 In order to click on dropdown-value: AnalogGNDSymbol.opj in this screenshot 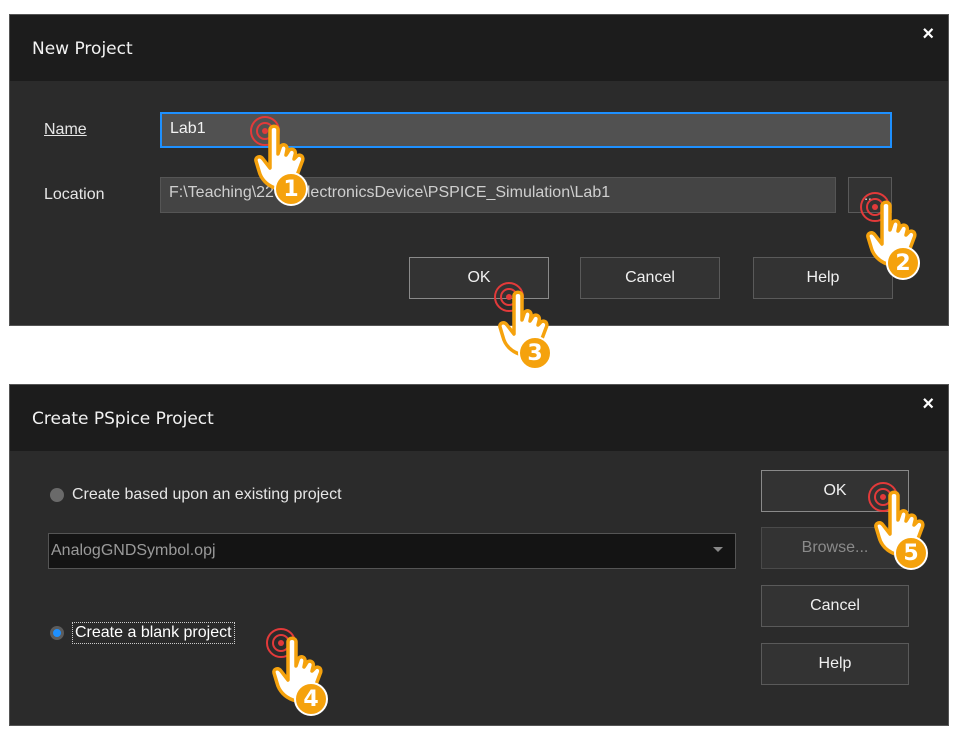, I will do `click(133, 550)`.